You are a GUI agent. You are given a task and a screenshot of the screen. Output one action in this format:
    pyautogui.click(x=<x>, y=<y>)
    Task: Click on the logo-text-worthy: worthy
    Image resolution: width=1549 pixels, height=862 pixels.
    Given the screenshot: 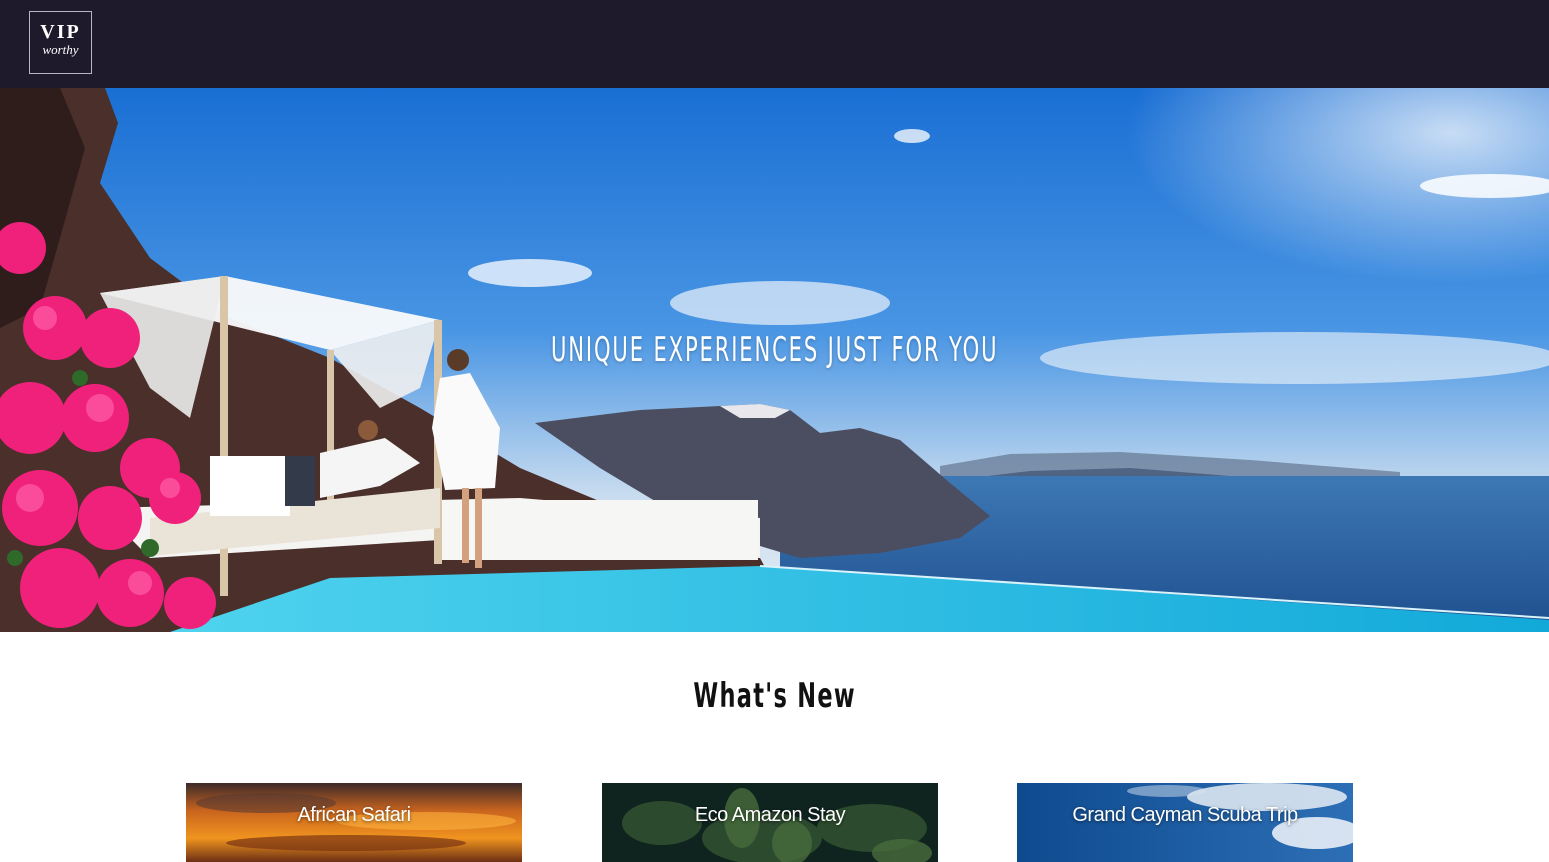 What is the action you would take?
    pyautogui.click(x=60, y=49)
    